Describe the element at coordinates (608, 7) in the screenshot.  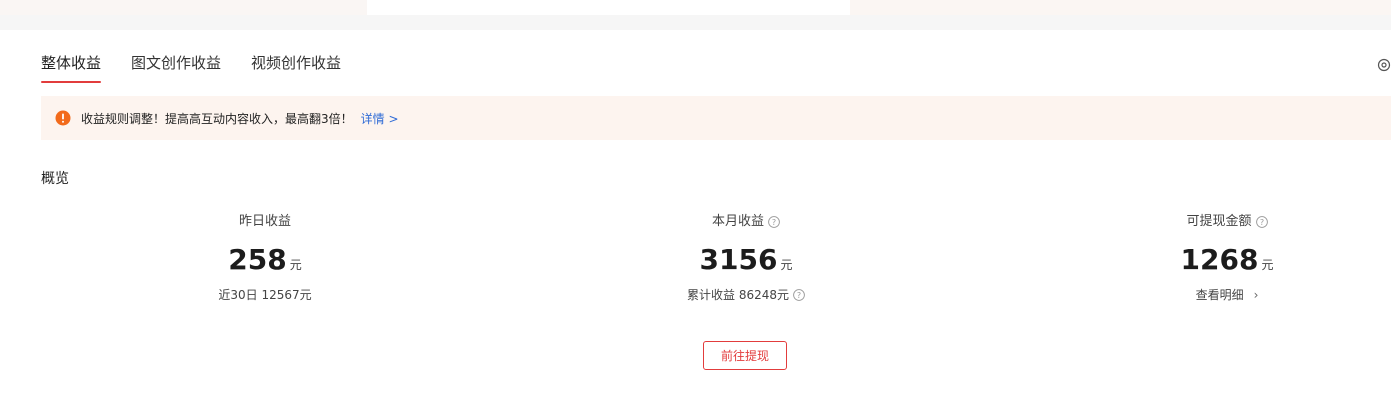
I see `top-strip-center` at that location.